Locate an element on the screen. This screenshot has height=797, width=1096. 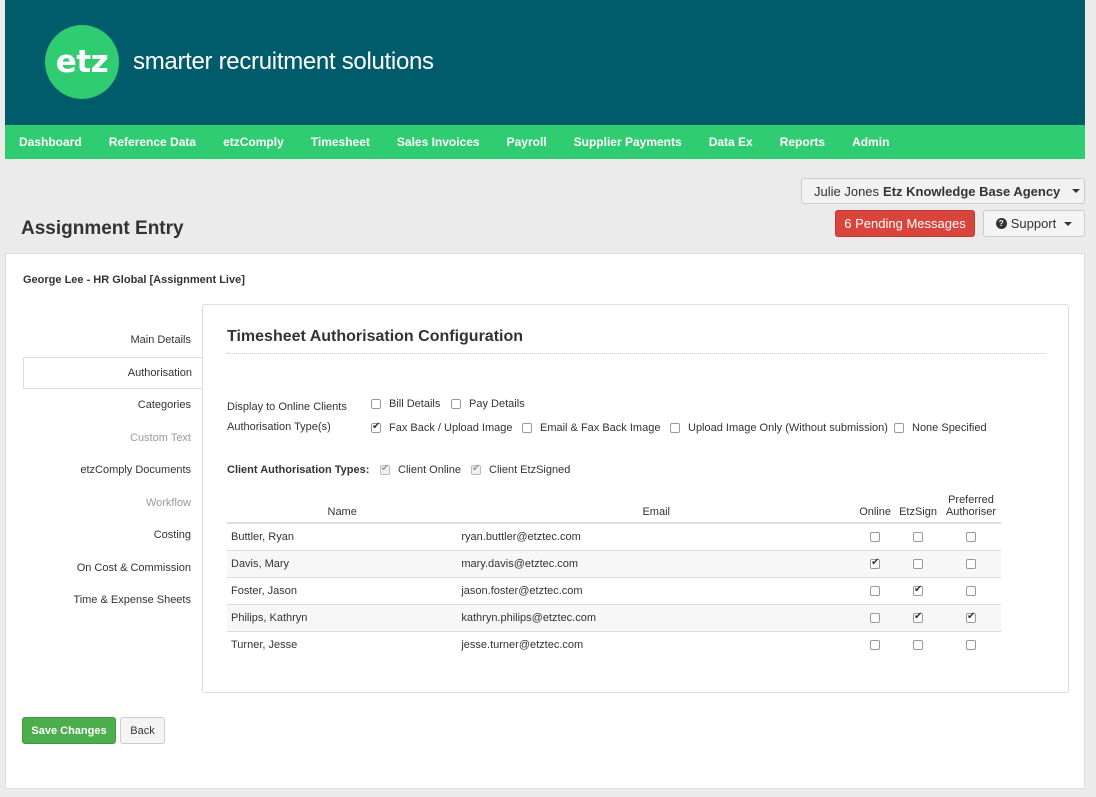
sidebar-item-authorisation: Authorisation is located at coordinates (113, 372).